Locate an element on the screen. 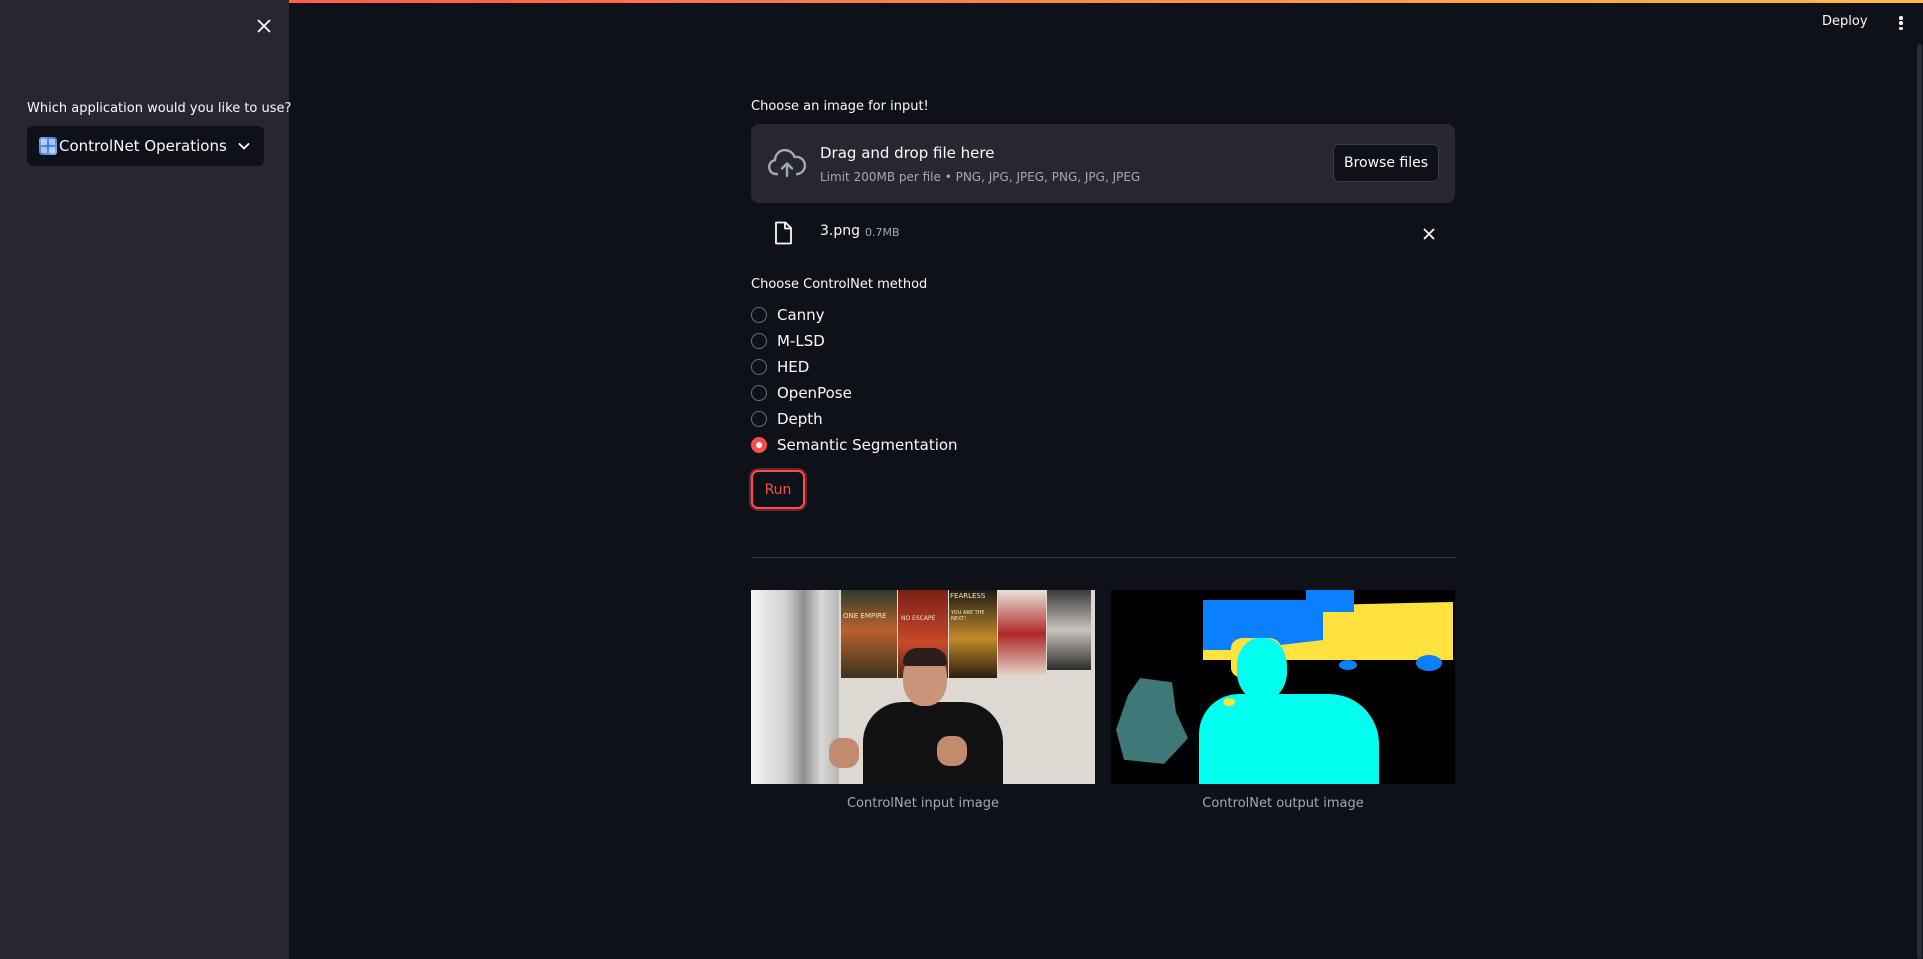 The height and width of the screenshot is (959, 1923). chevron-down-icon is located at coordinates (244, 146).